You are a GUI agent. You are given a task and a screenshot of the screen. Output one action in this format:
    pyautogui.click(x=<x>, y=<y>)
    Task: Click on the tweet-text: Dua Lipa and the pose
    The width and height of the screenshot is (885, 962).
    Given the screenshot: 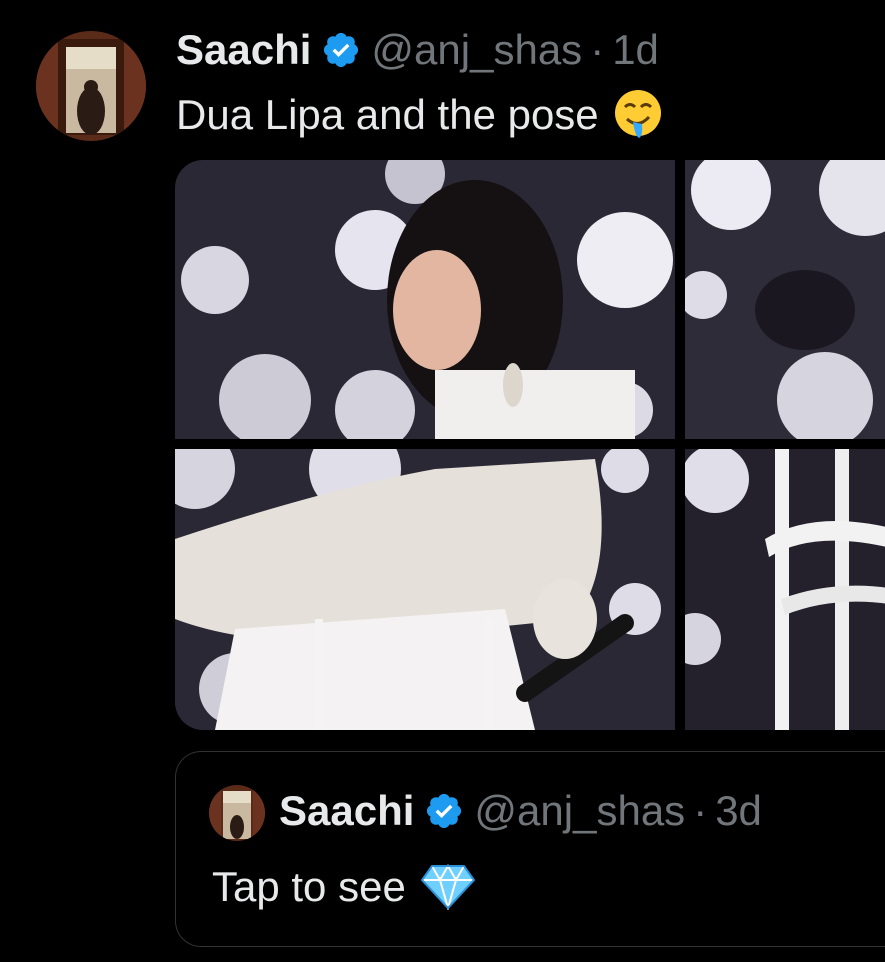 What is the action you would take?
    pyautogui.click(x=419, y=115)
    